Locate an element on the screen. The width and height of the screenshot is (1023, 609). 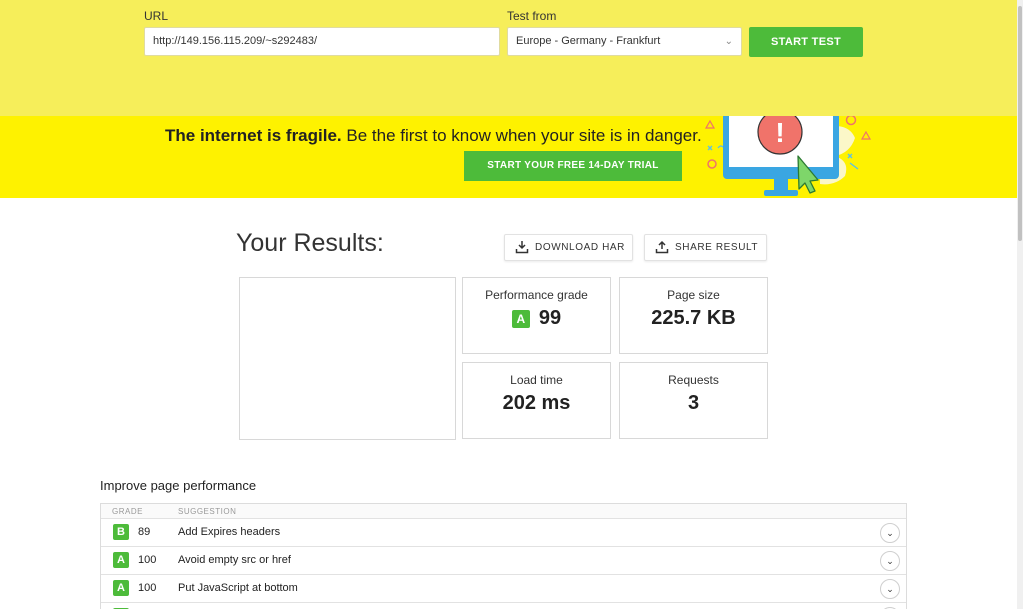
share-result-button: SHARE RESULT is located at coordinates (705, 247).